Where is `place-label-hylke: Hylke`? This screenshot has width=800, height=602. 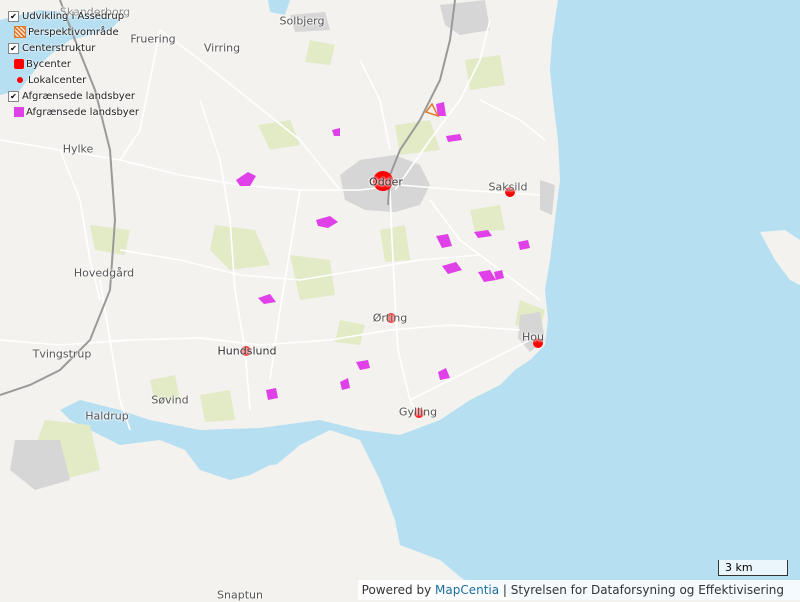
place-label-hylke: Hylke is located at coordinates (78, 149).